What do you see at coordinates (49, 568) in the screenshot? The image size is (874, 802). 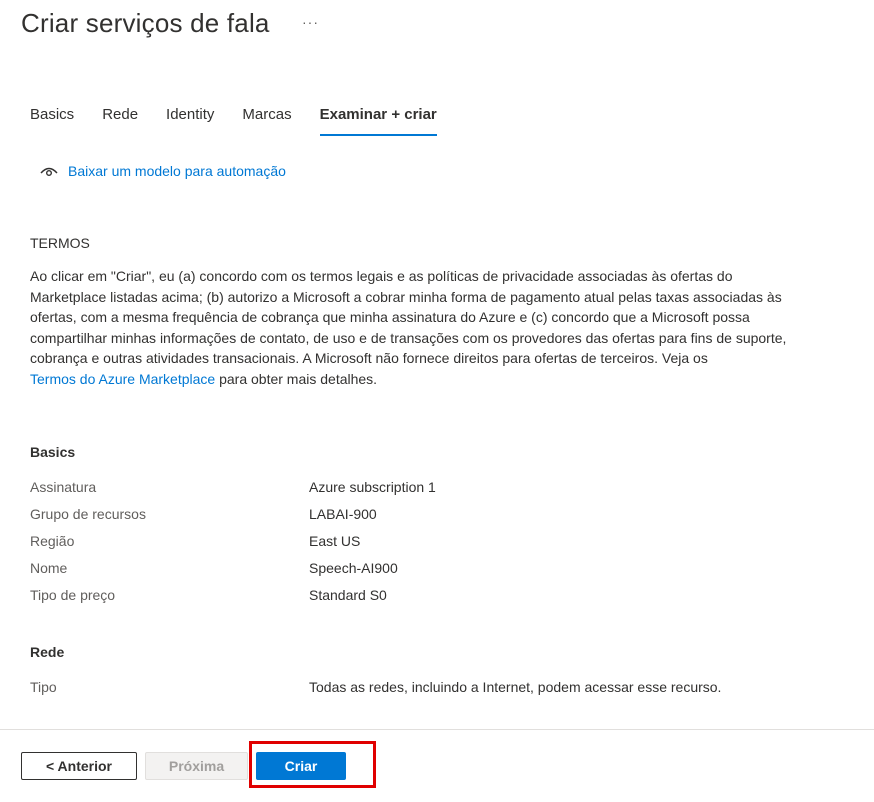 I see `summary-label: Nome` at bounding box center [49, 568].